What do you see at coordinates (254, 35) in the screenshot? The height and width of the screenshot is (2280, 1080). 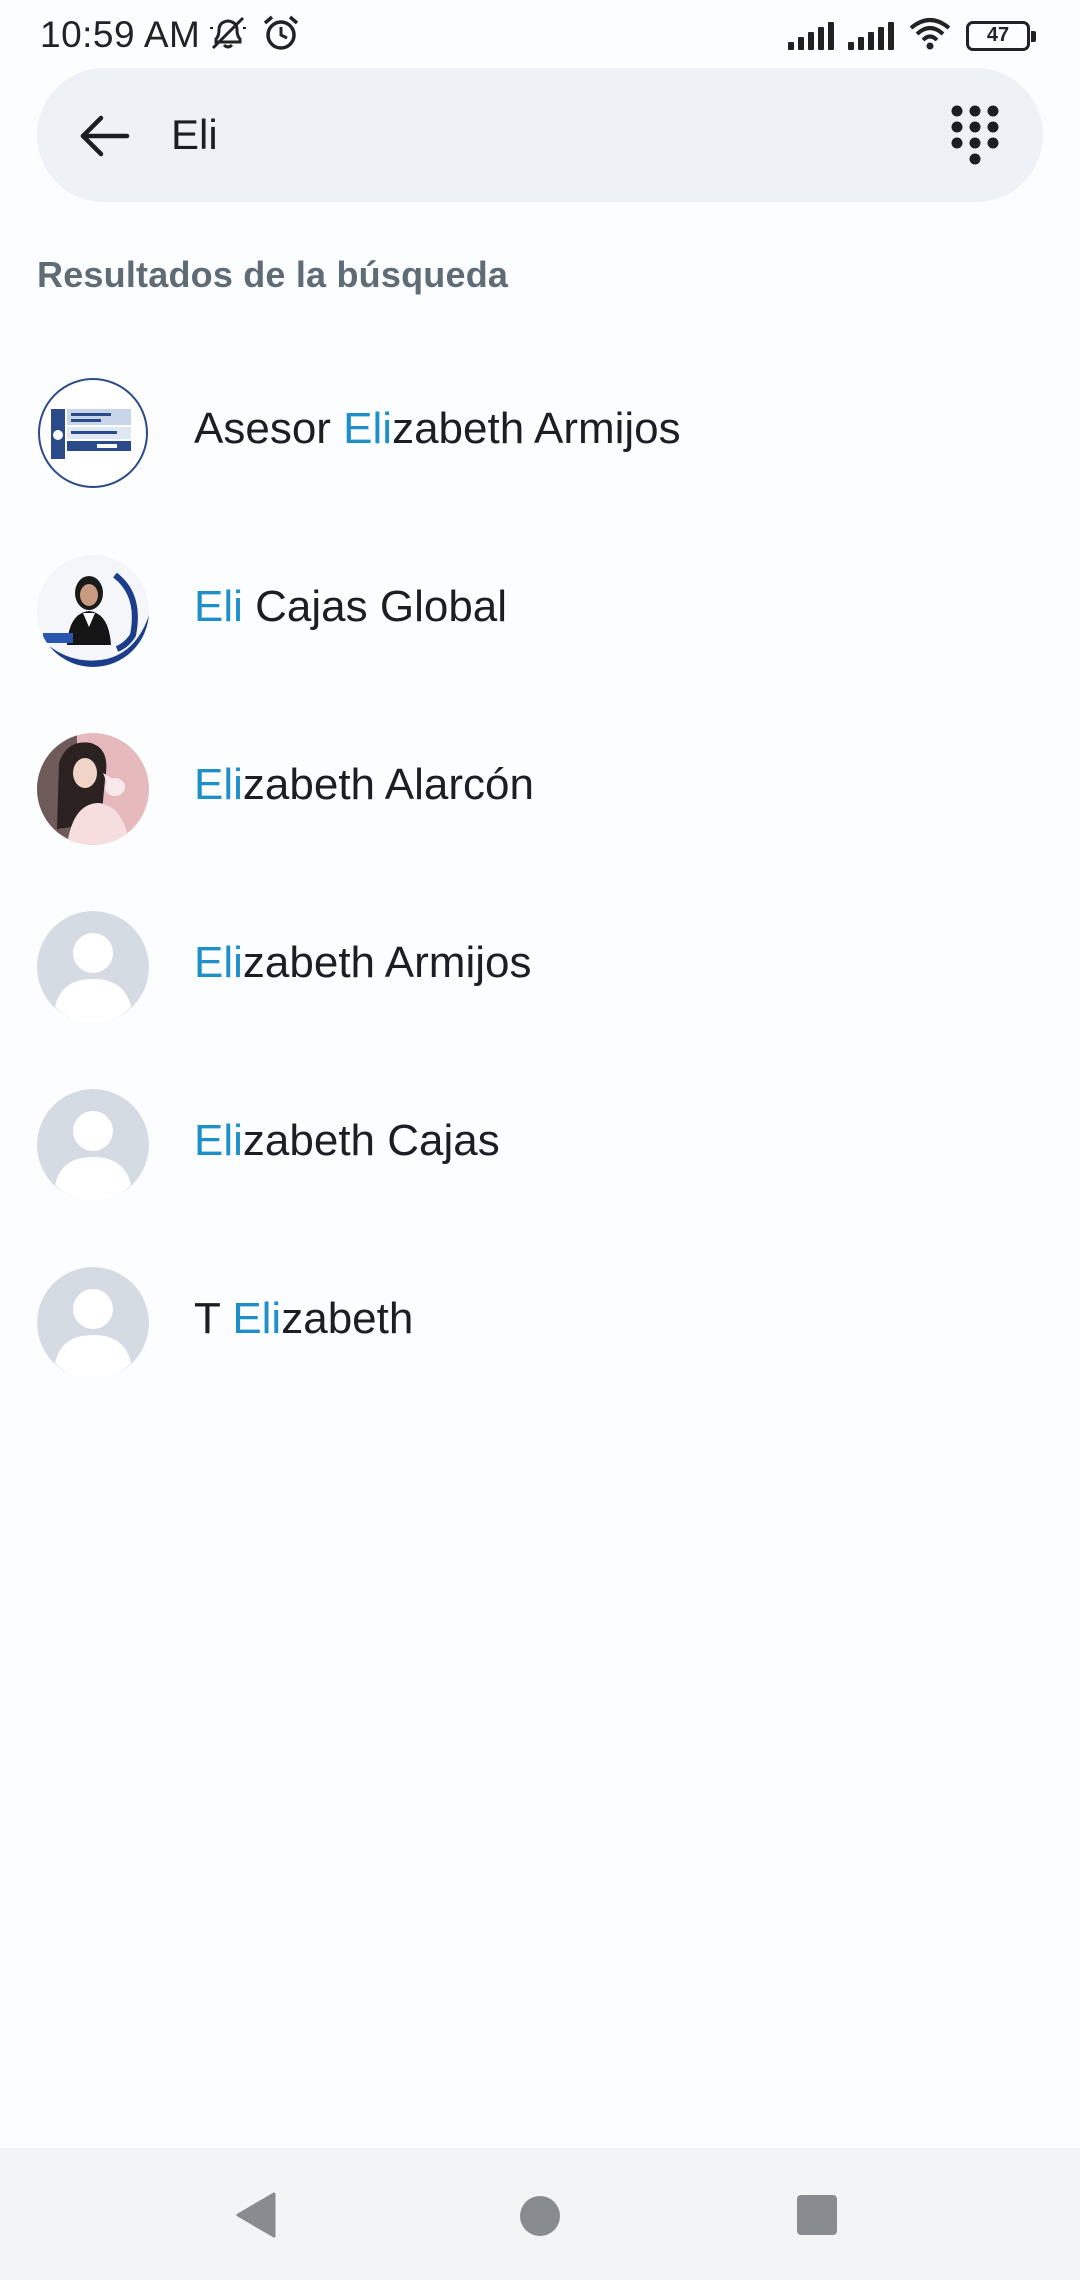 I see `status-left-icons` at bounding box center [254, 35].